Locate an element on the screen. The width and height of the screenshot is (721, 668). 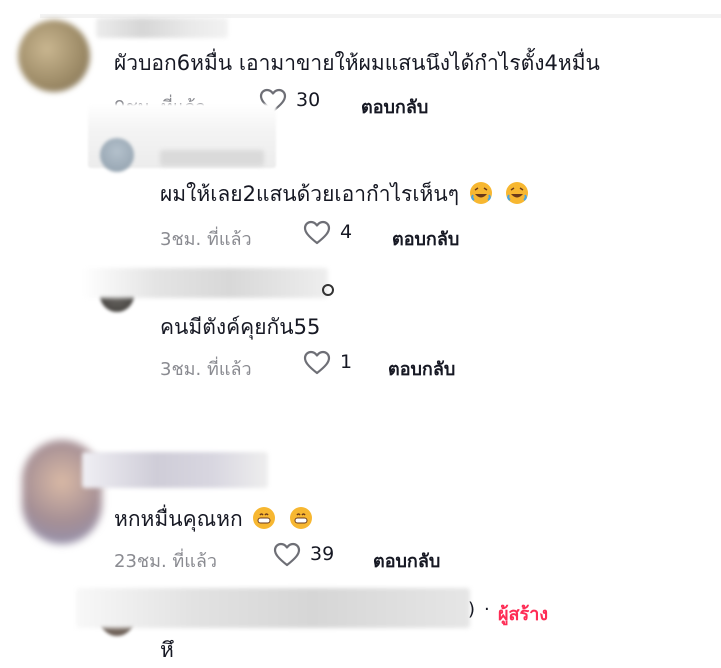
comment-text: ผมให้เลย2แสนด้วยเอากำไรเห็นๆ is located at coordinates (344, 194).